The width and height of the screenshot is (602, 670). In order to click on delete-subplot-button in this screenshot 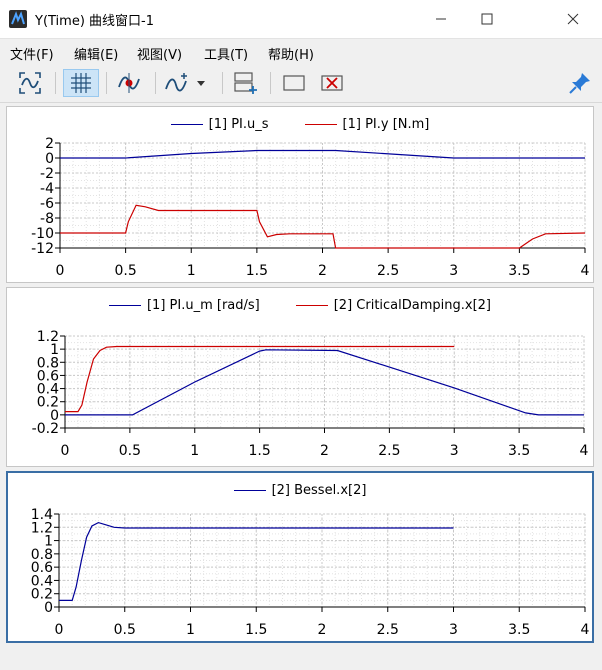, I will do `click(332, 83)`.